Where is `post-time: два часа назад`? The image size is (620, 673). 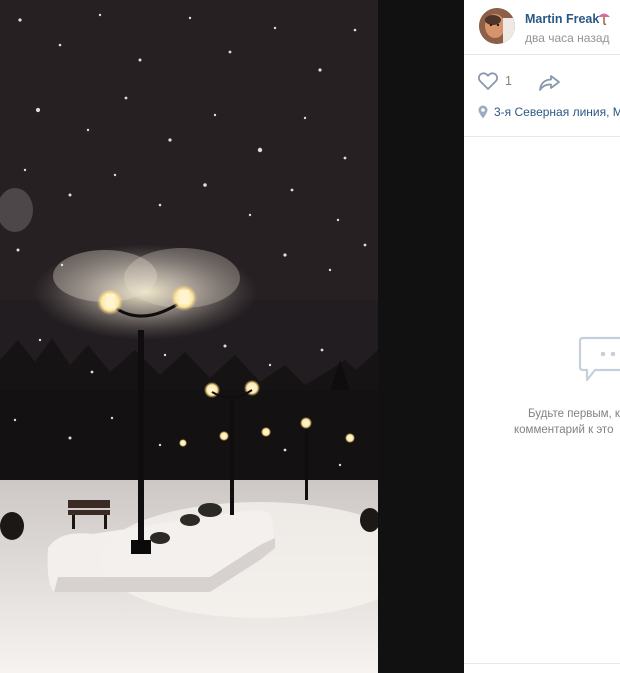
post-time: два часа назад is located at coordinates (567, 38).